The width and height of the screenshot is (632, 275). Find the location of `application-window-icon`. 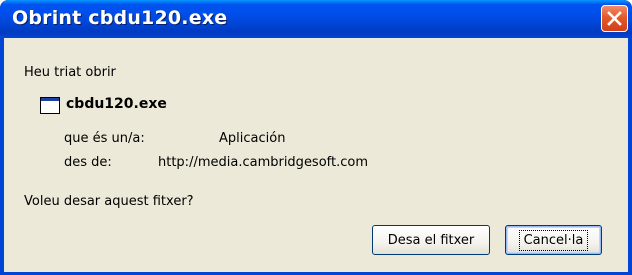

application-window-icon is located at coordinates (50, 105).